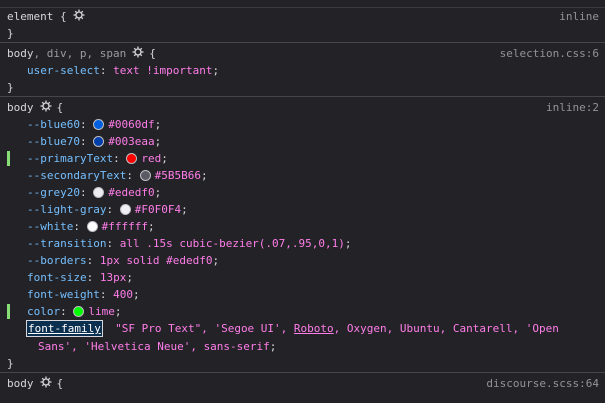  Describe the element at coordinates (542, 383) in the screenshot. I see `rule-source-link: discourse.scss:64` at that location.